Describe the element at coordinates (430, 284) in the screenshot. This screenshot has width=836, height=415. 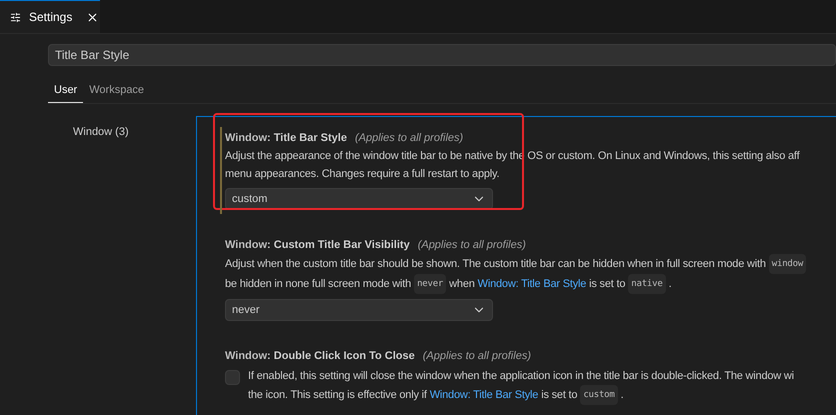
I see `inline-code: never` at that location.